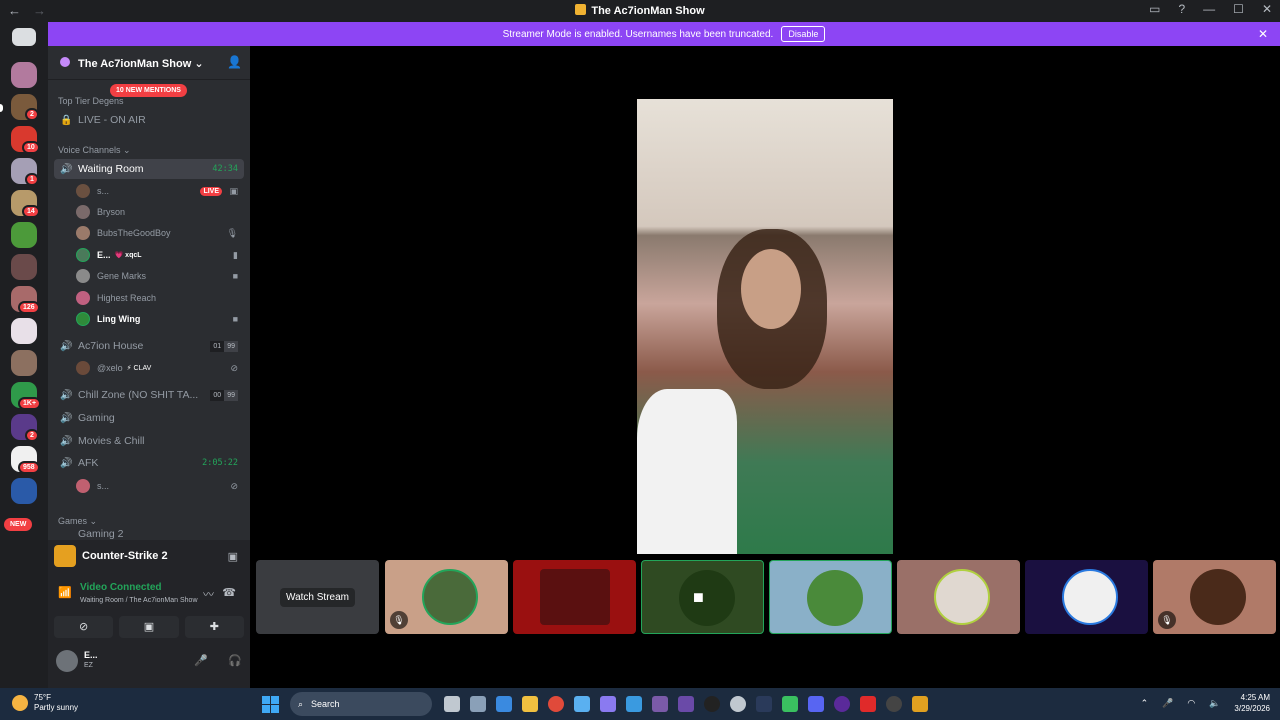  What do you see at coordinates (84, 627) in the screenshot?
I see `camera-off-button: ⊘` at bounding box center [84, 627].